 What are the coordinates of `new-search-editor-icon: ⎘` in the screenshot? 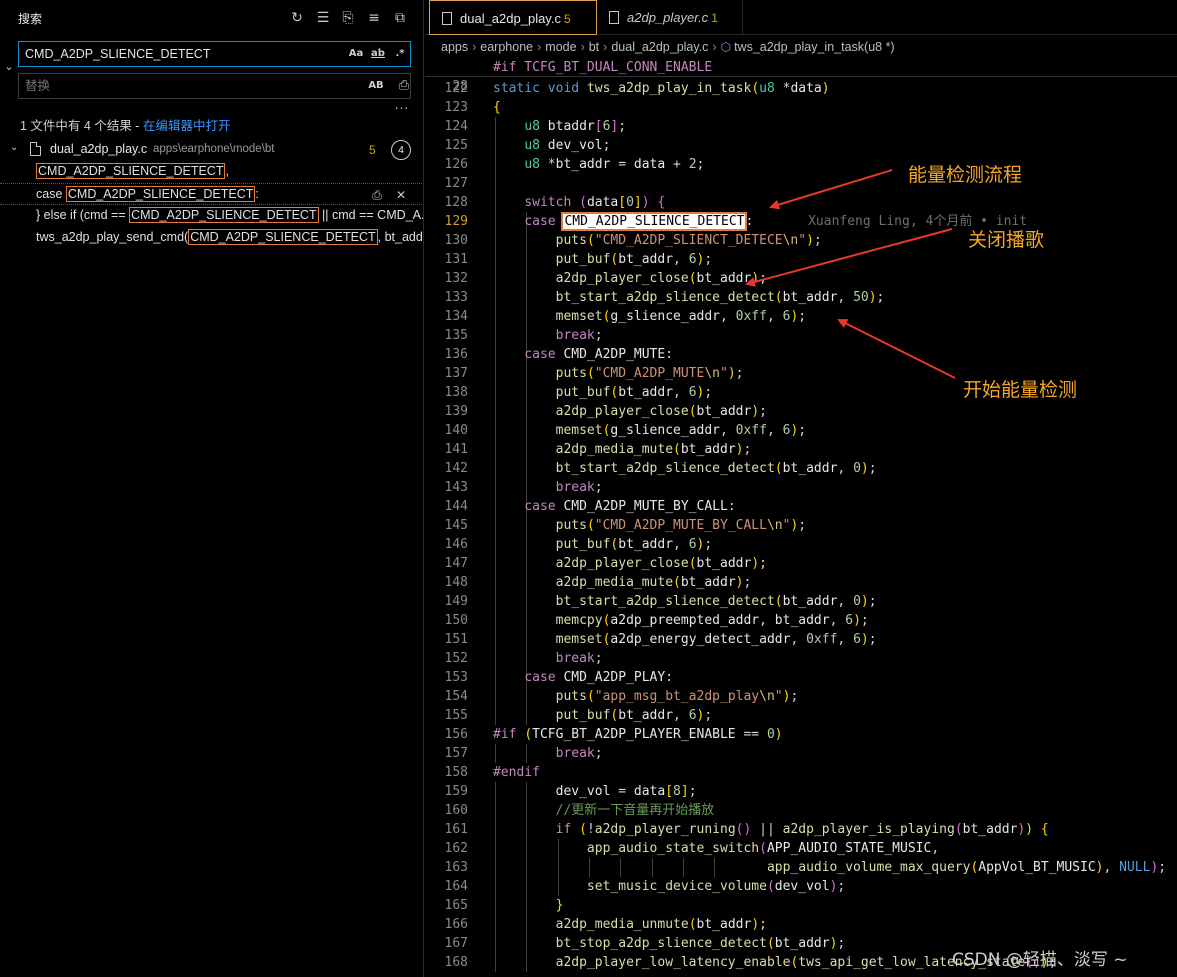 It's located at (348, 18).